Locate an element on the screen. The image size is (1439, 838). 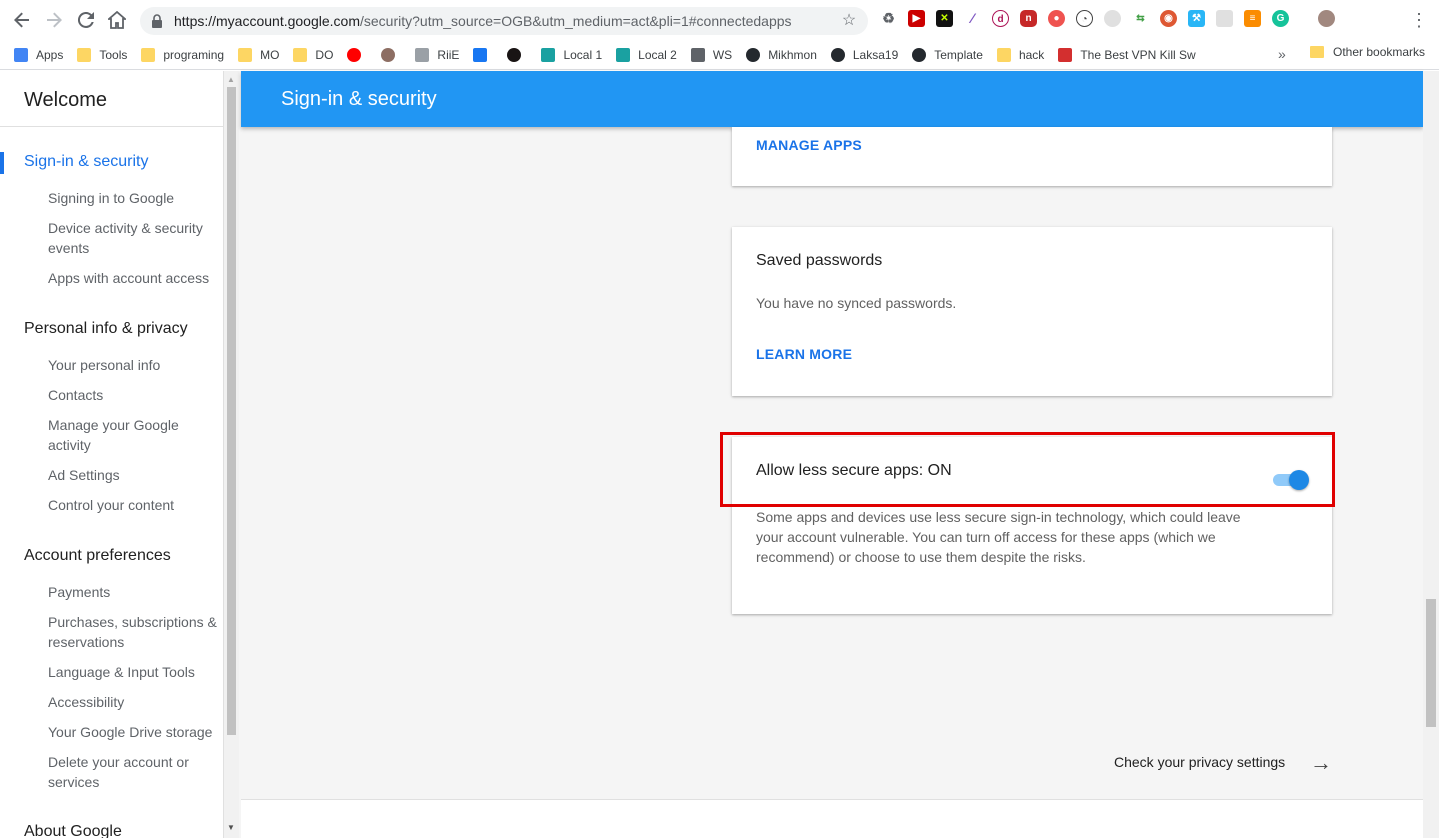
sidebar-item-device-activity: Device activity & security events is located at coordinates (133, 238).